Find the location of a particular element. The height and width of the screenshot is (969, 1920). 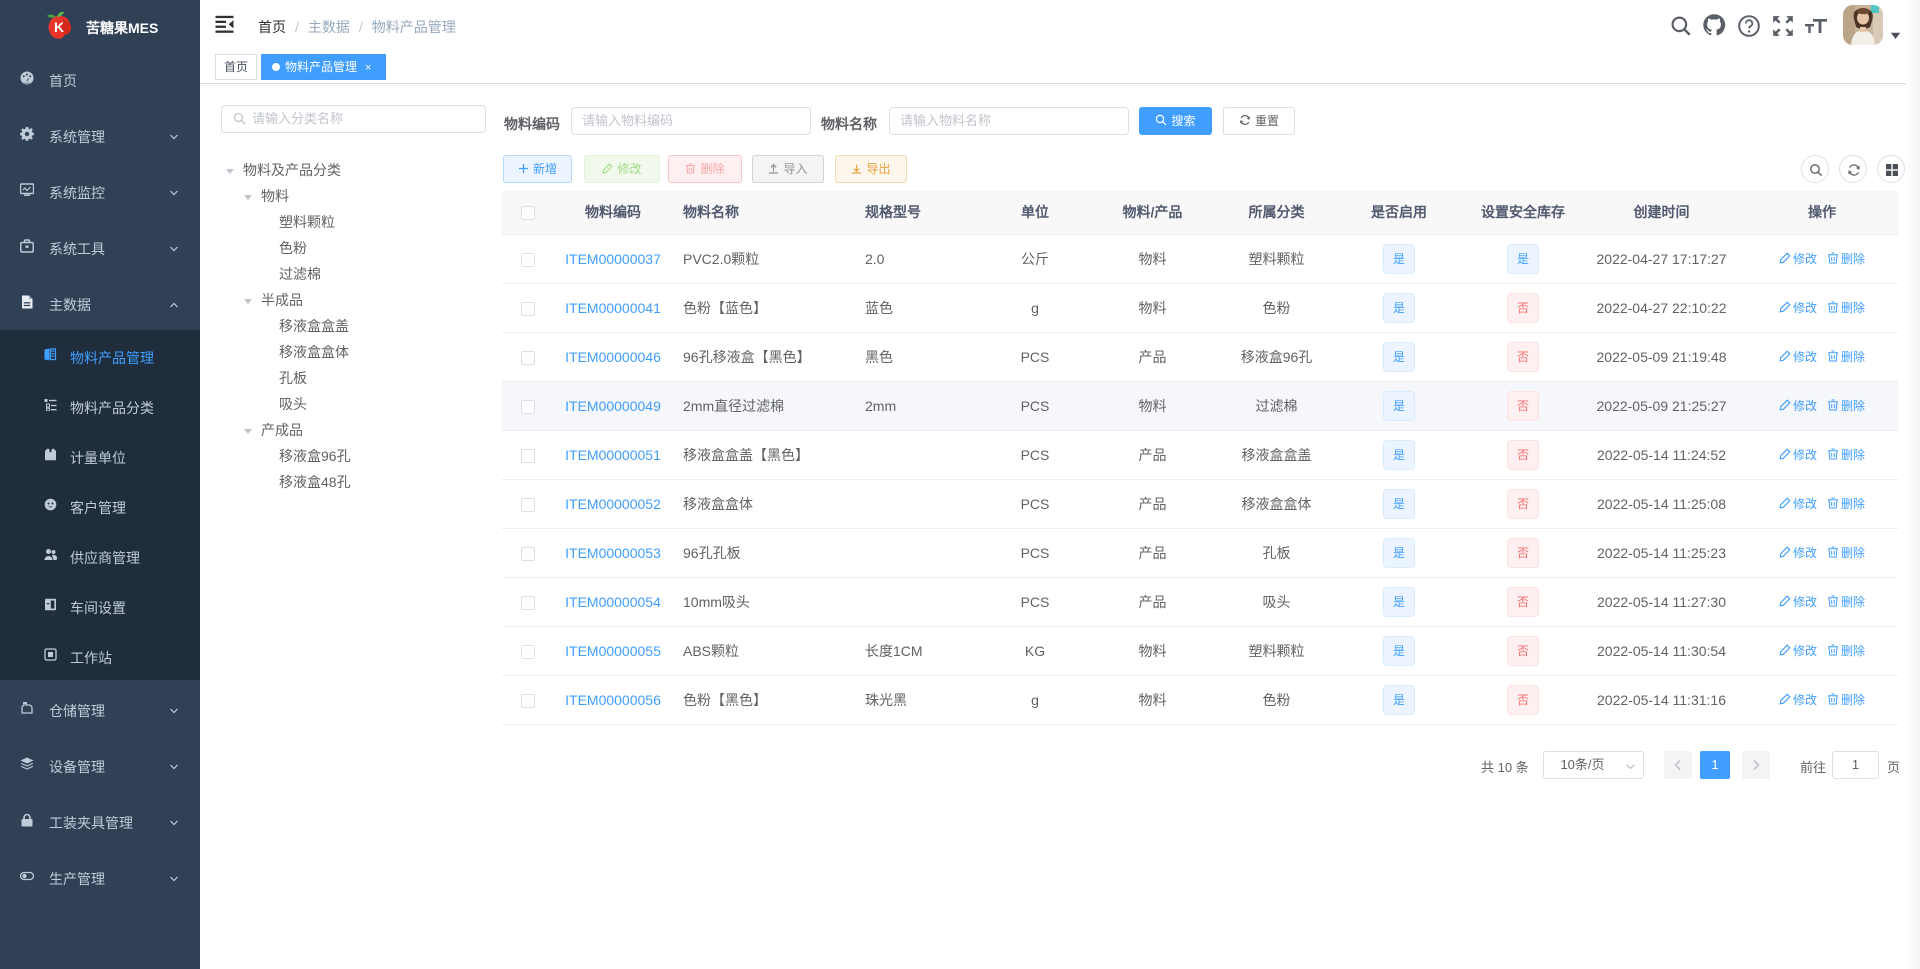

svg-text: K is located at coordinates (59, 27).